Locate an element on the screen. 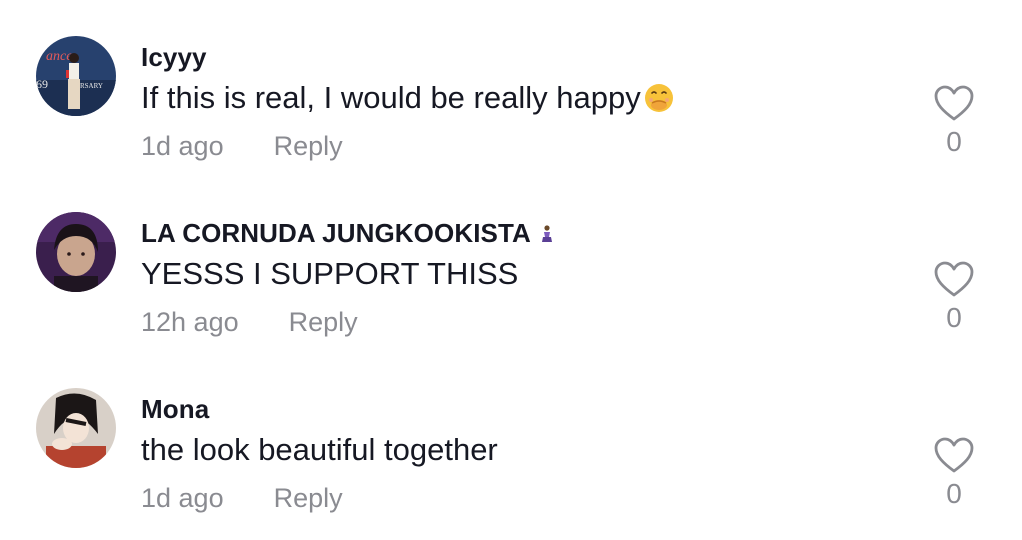  username-label: LA CORNUDA JUNGKOOKISTA is located at coordinates (336, 233).